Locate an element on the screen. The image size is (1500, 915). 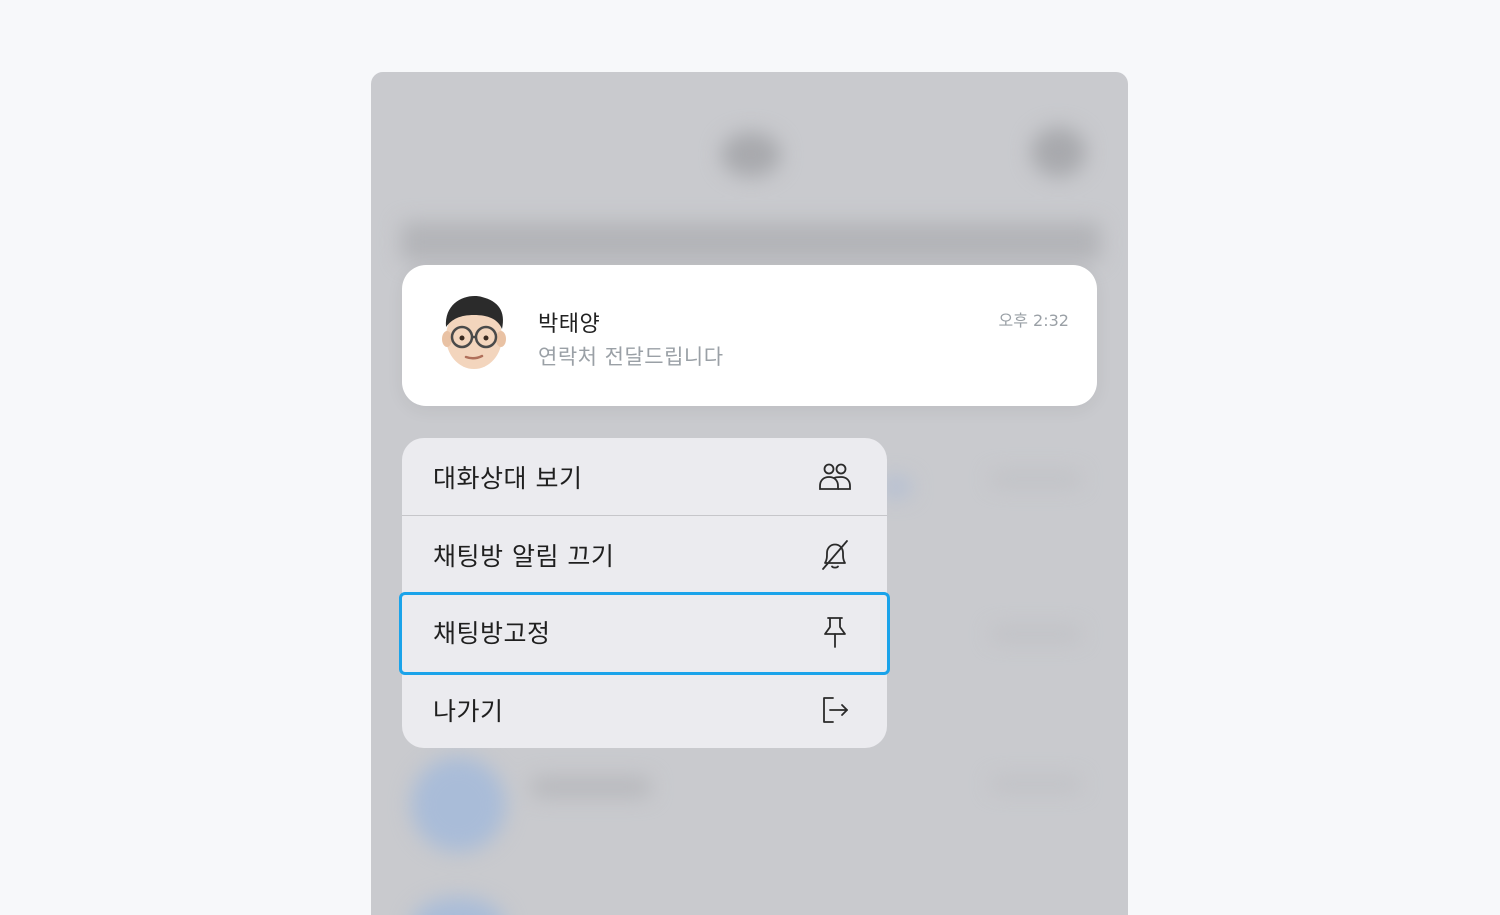
menu-item-label: 채팅방 알림 끄기 is located at coordinates (524, 556).